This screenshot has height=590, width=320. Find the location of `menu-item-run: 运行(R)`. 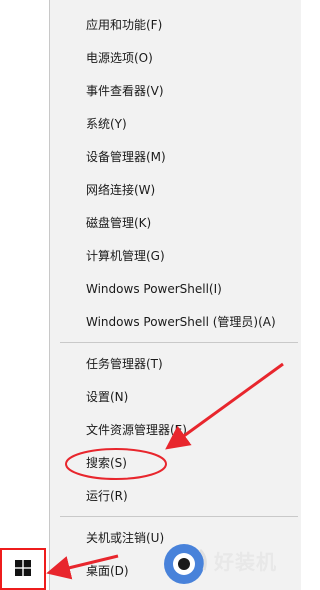

menu-item-run: 运行(R) is located at coordinates (107, 496).